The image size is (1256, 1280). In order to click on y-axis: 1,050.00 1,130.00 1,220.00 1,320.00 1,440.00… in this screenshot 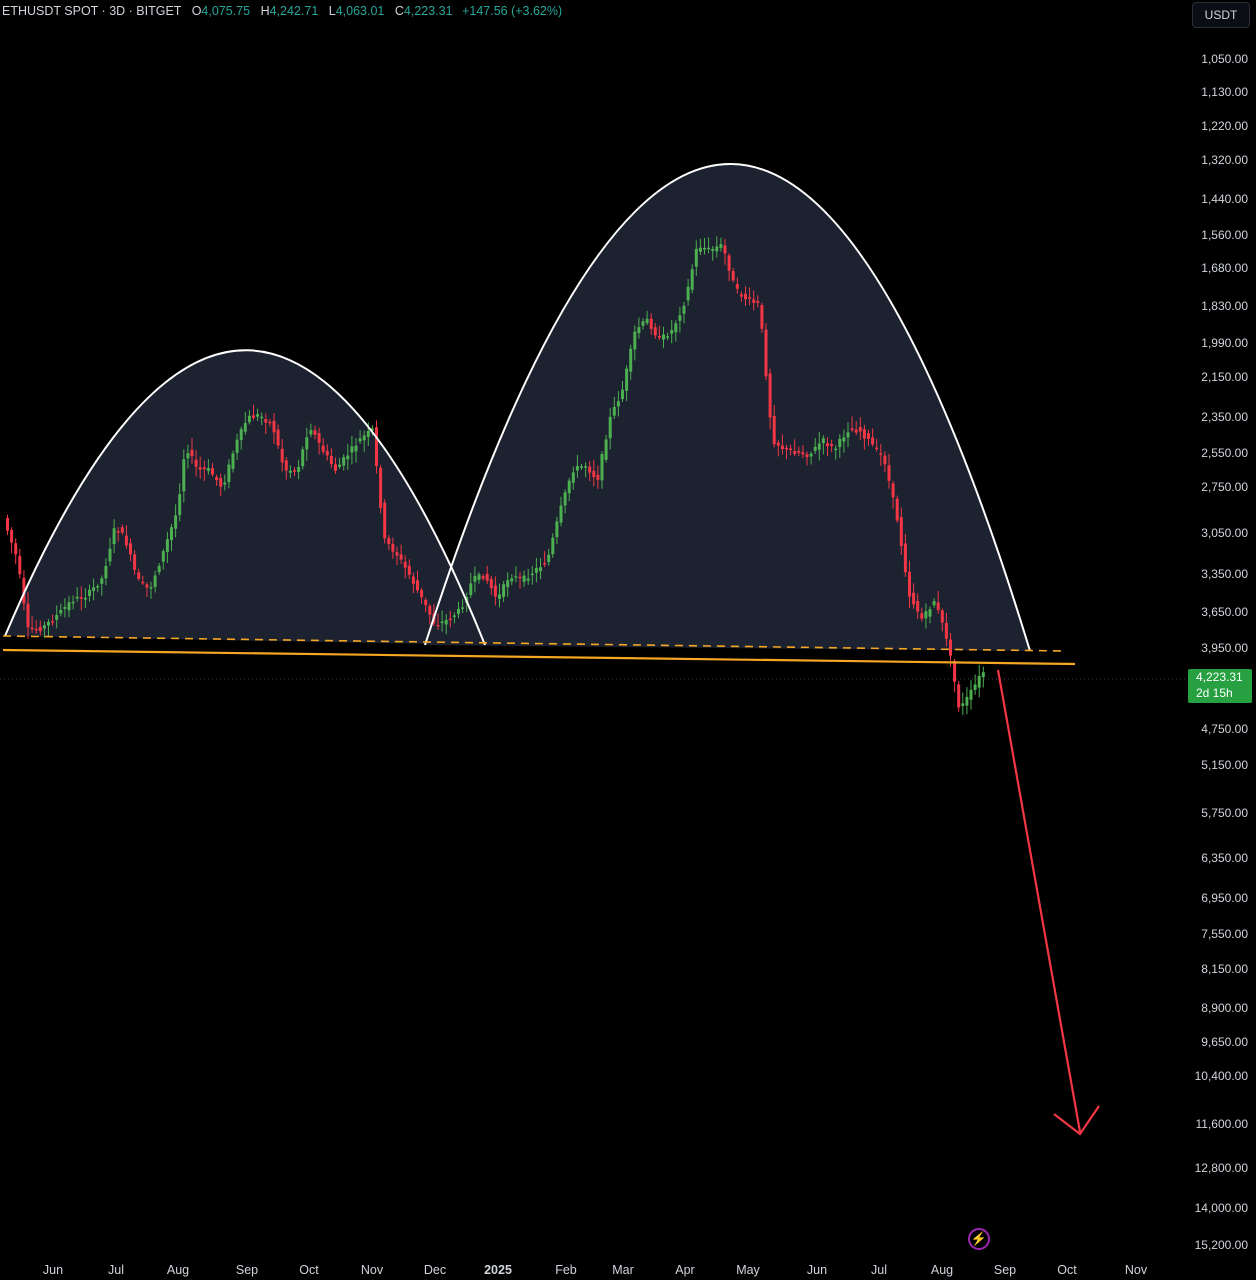, I will do `click(1222, 652)`.